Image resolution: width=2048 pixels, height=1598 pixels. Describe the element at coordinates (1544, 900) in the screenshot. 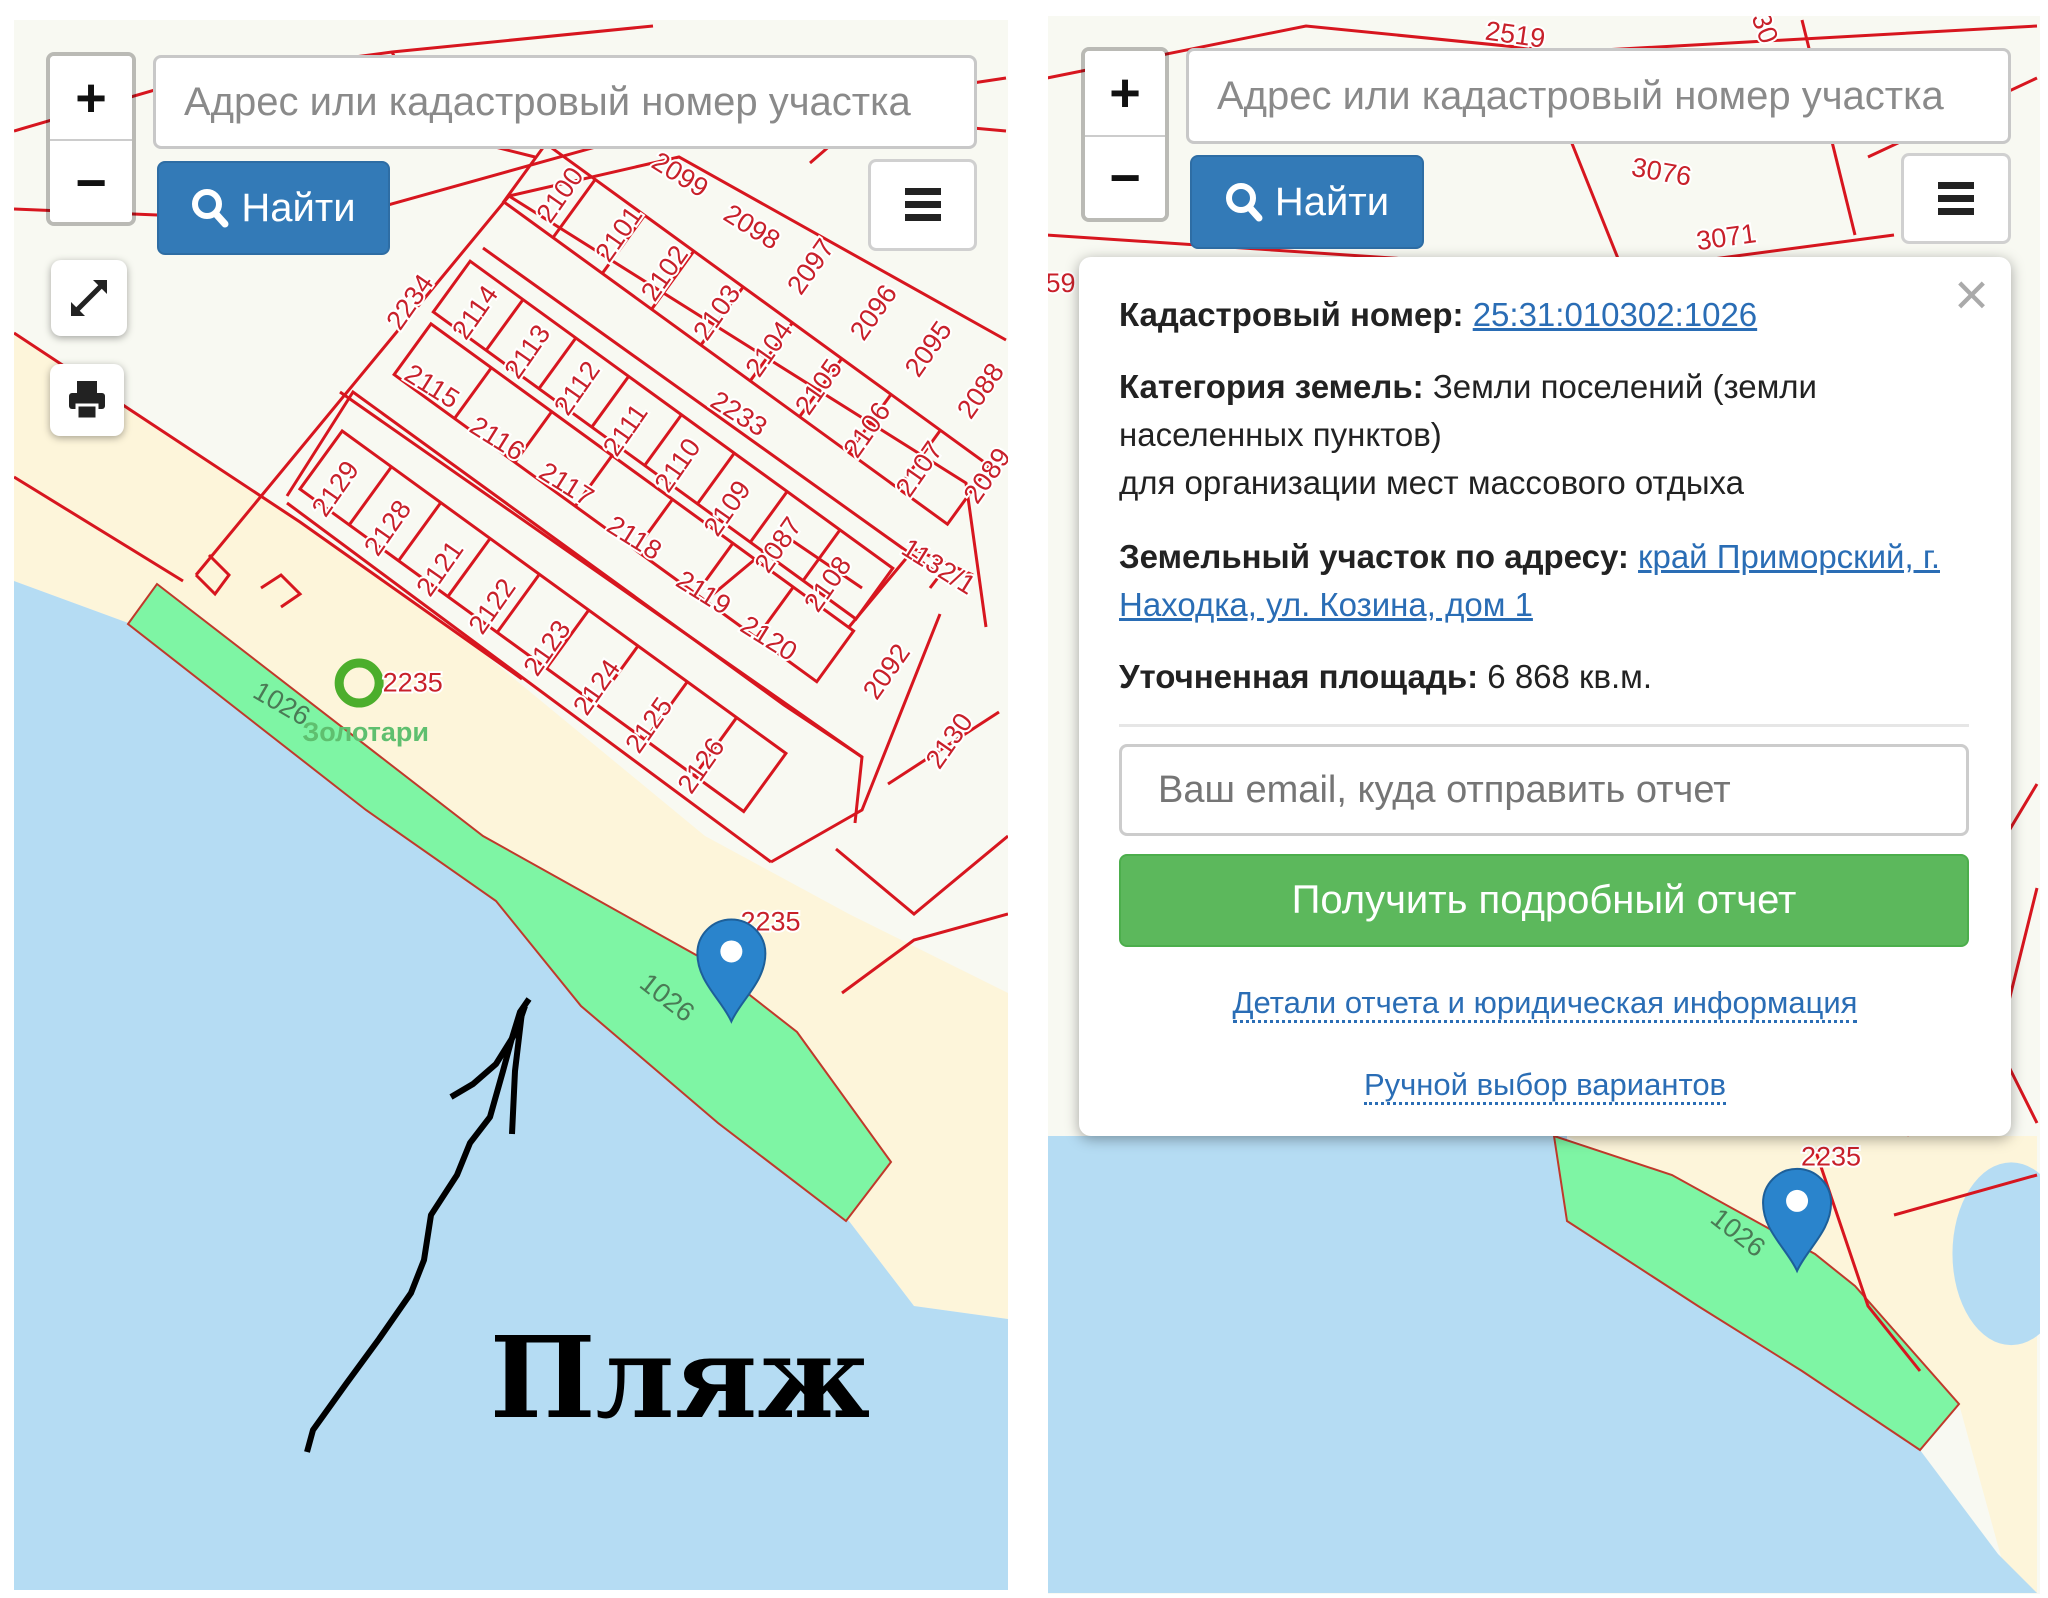

I see `get-report-button: Получить подробный отчет` at that location.